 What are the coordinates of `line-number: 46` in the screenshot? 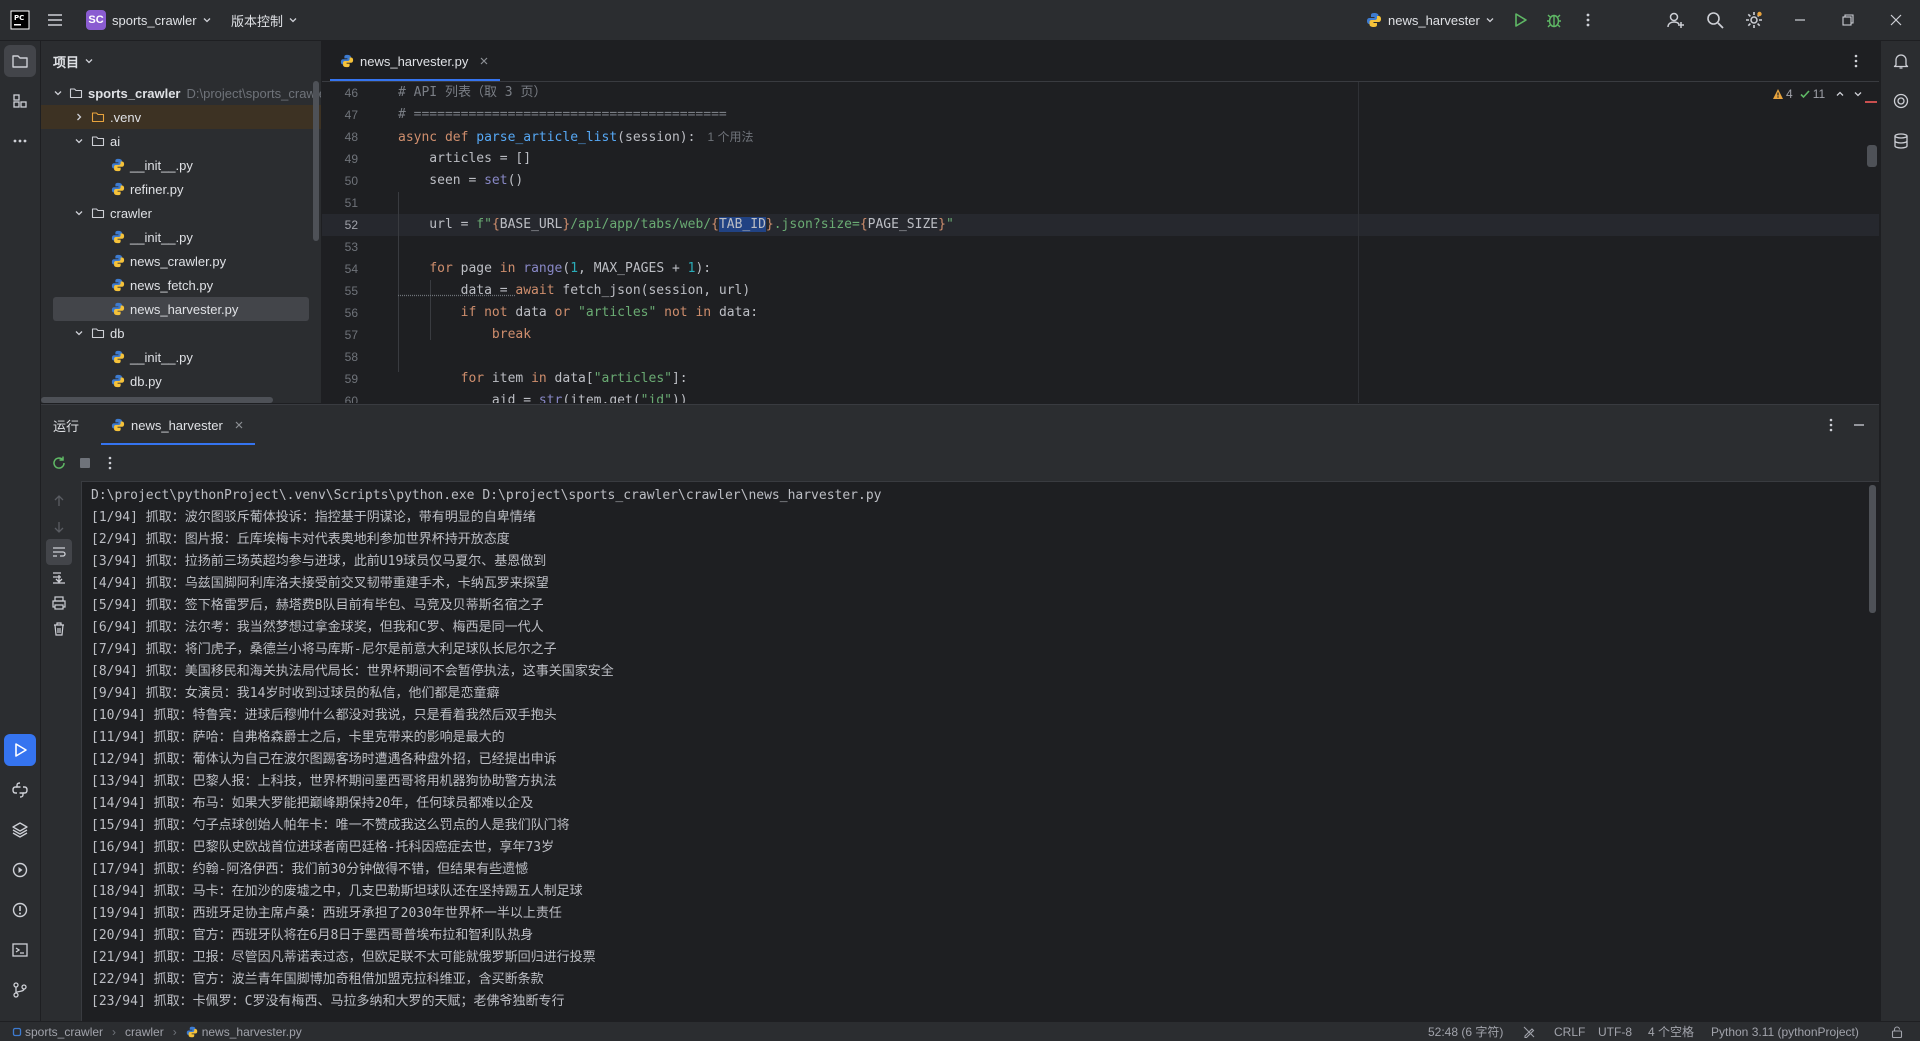 It's located at (351, 93).